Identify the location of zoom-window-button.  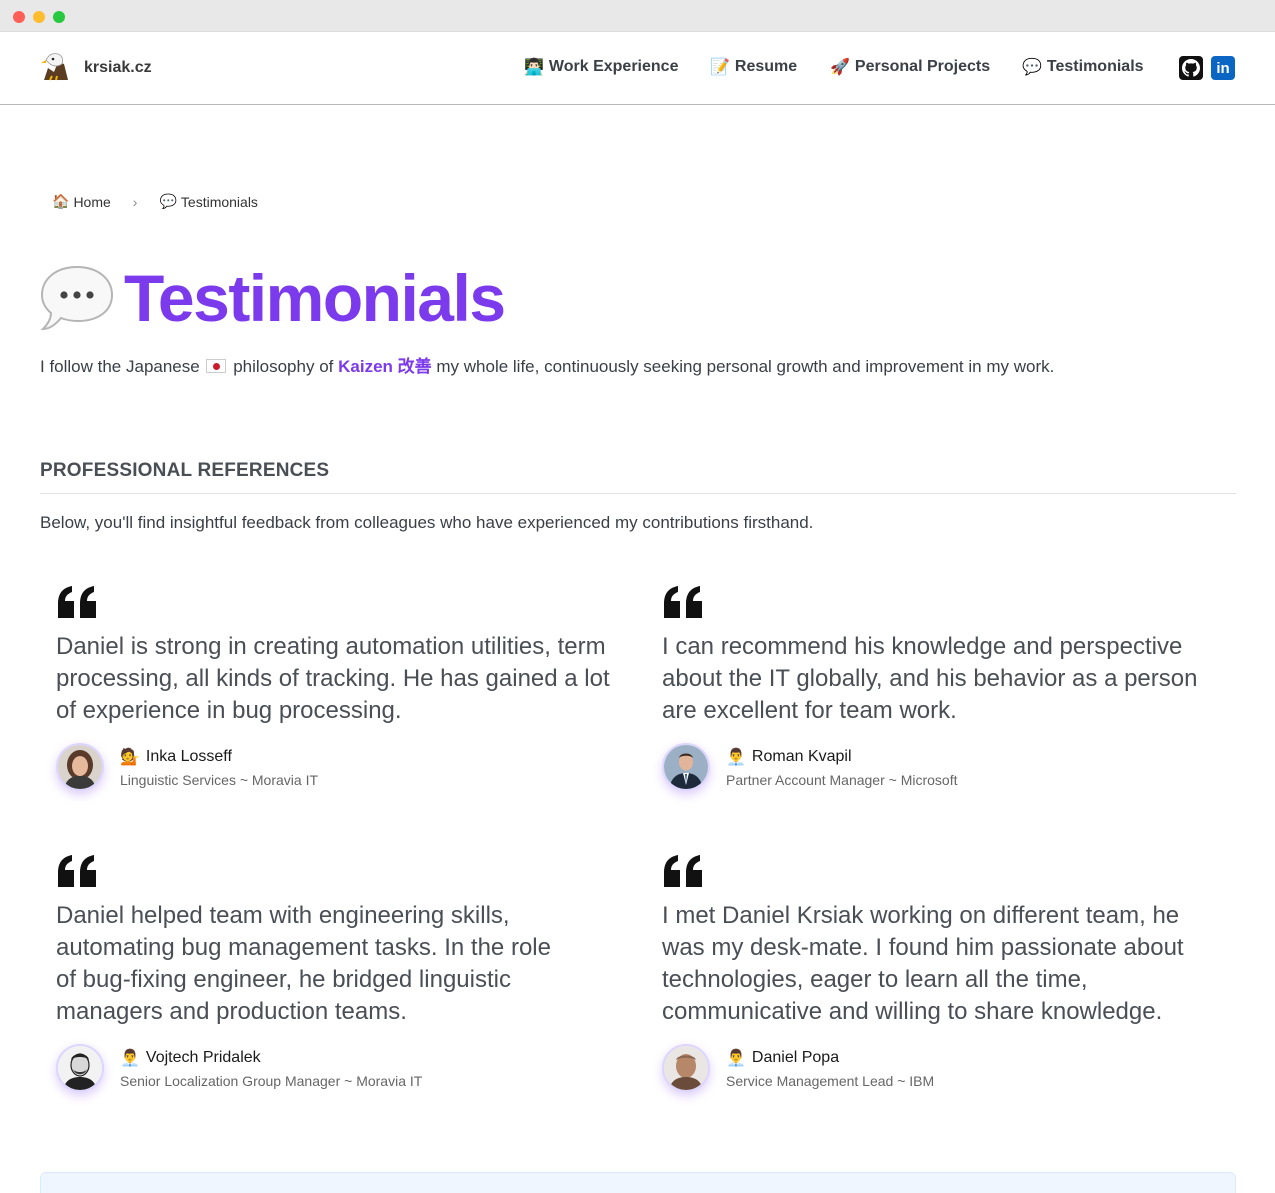
(59, 17).